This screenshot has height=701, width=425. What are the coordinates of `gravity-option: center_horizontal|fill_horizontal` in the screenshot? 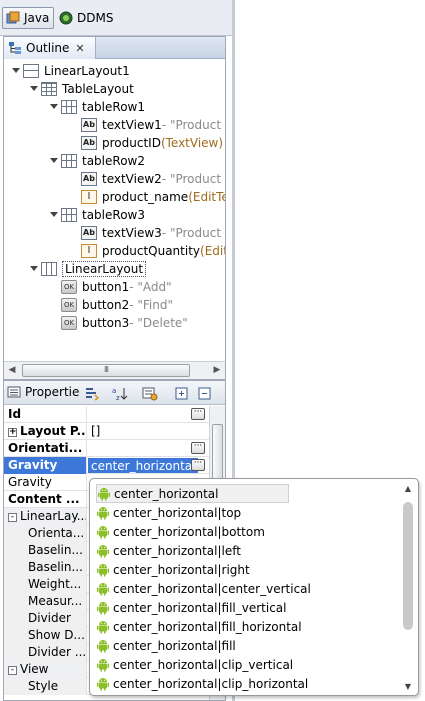 It's located at (199, 626).